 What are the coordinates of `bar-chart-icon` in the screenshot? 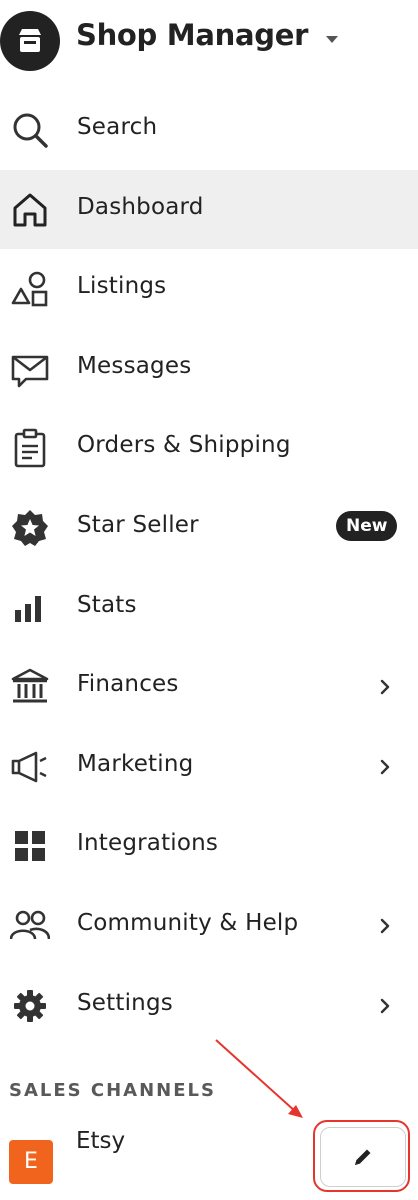 It's located at (28, 608).